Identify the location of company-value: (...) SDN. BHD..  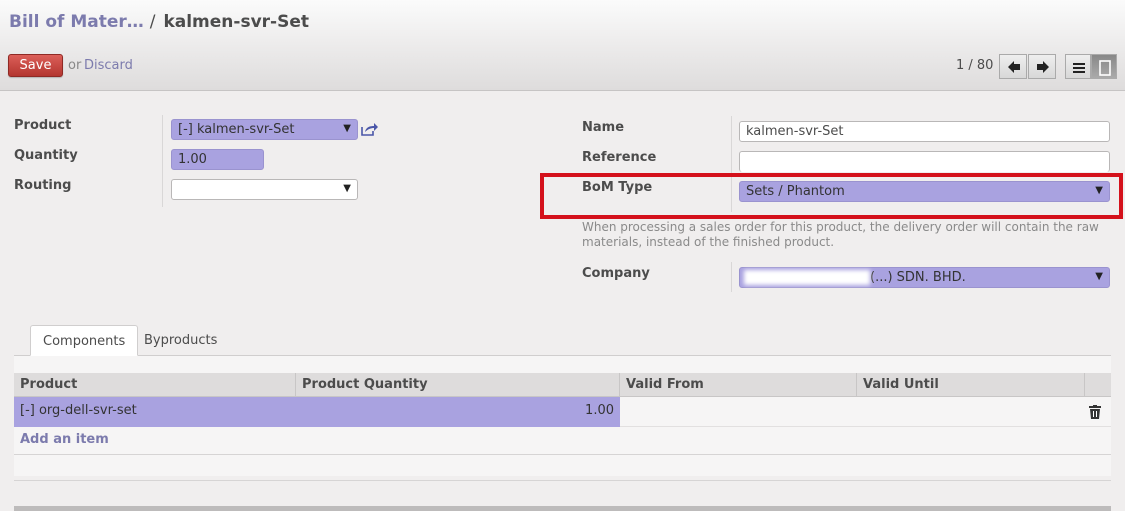
(918, 277).